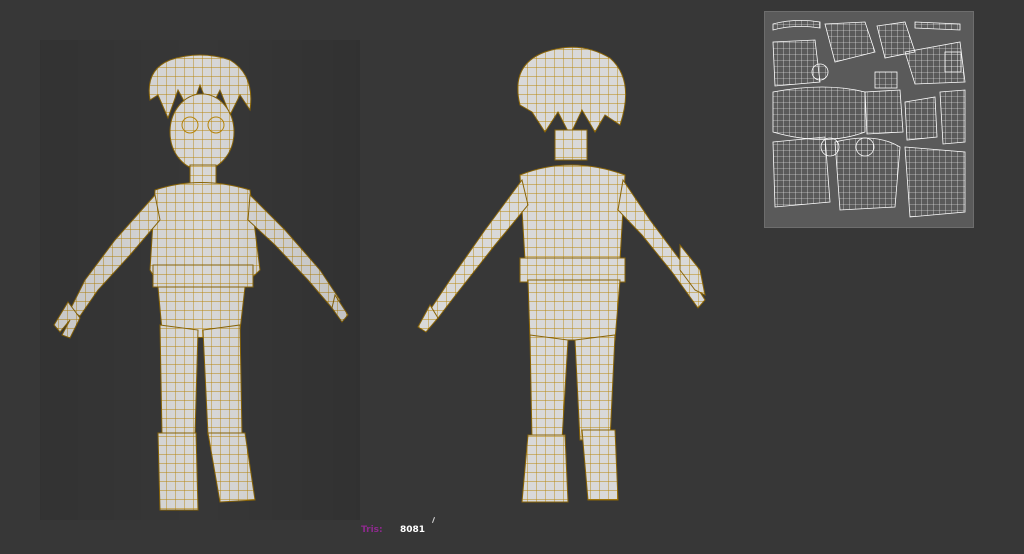 Image resolution: width=1024 pixels, height=554 pixels. I want to click on tris-label: Tris:, so click(372, 530).